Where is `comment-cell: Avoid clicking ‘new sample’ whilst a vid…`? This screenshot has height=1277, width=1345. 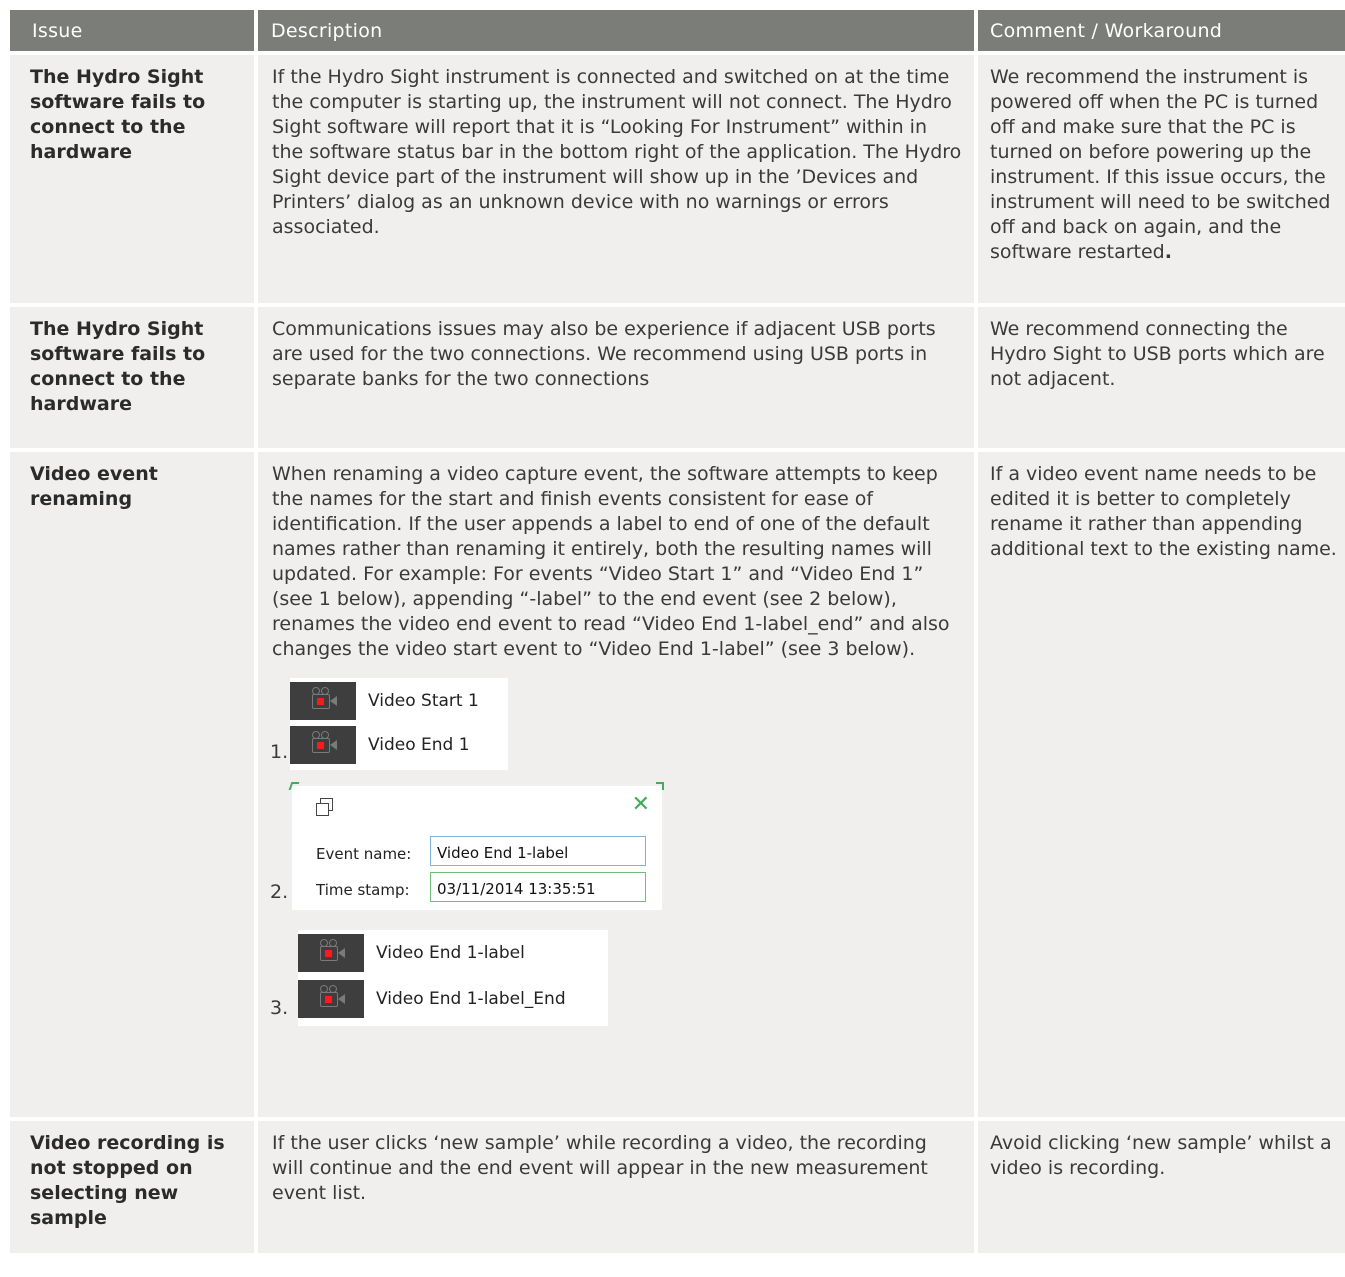
comment-cell: Avoid clicking ‘new sample’ whilst a vid… is located at coordinates (1161, 1187).